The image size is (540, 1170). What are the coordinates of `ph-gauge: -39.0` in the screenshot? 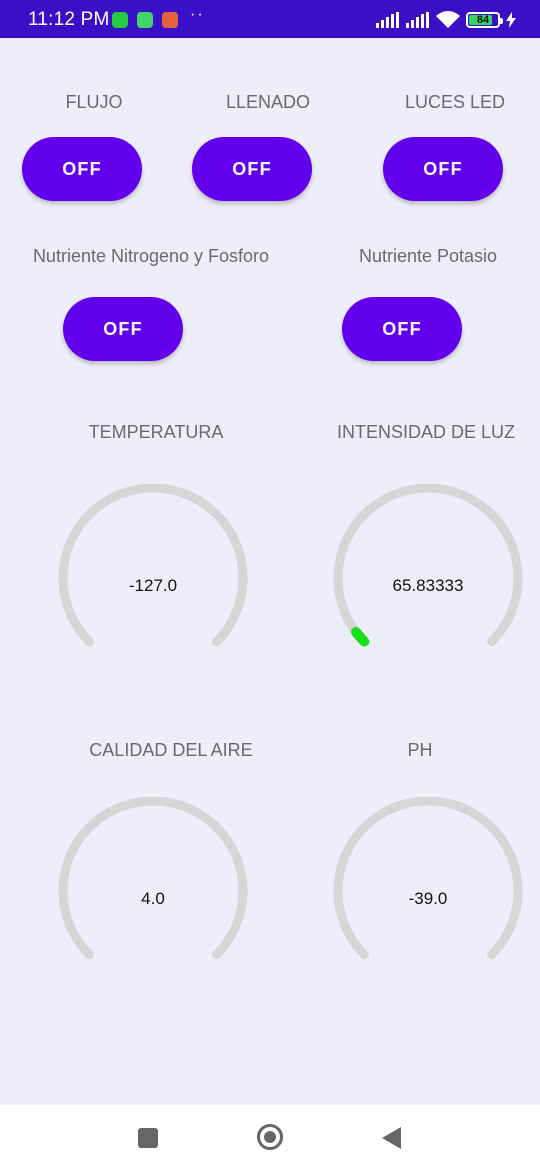 It's located at (428, 882).